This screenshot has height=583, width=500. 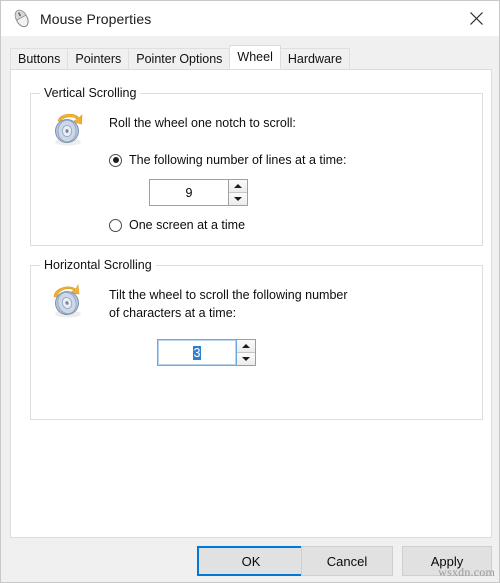 What do you see at coordinates (187, 225) in the screenshot?
I see `radio-one-screen-label: One screen at a time` at bounding box center [187, 225].